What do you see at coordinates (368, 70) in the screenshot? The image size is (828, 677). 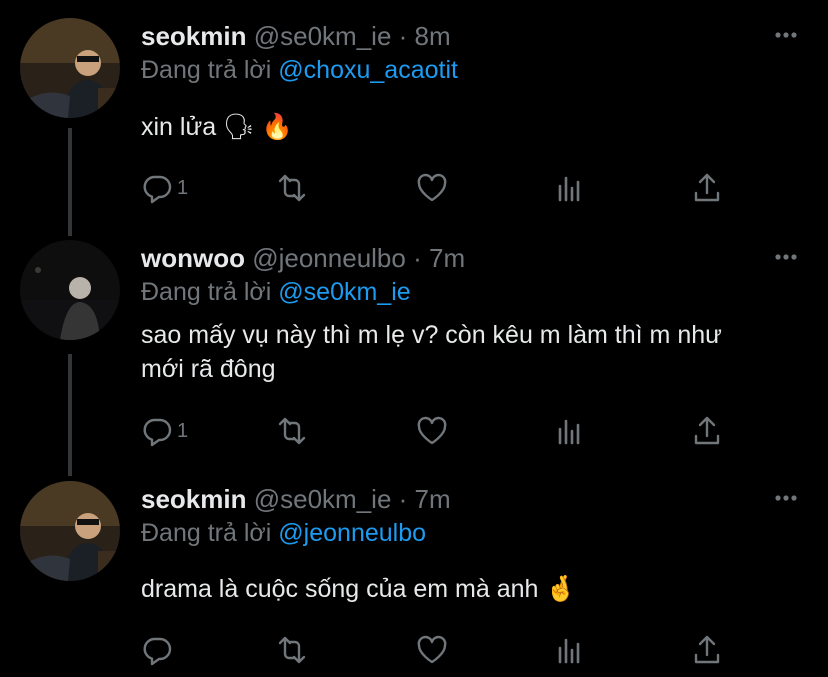 I see `mention-link: @choxu_acaotit` at bounding box center [368, 70].